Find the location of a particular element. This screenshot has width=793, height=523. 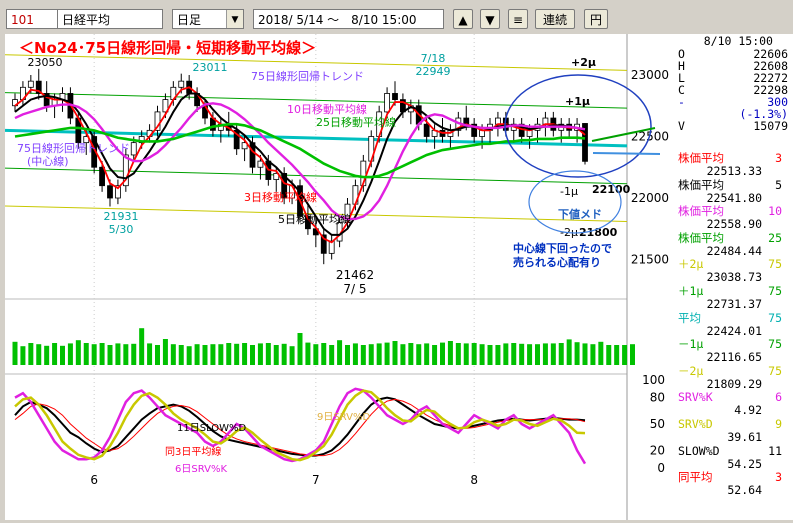

low-date-2: 7/ 5 is located at coordinates (354, 289).